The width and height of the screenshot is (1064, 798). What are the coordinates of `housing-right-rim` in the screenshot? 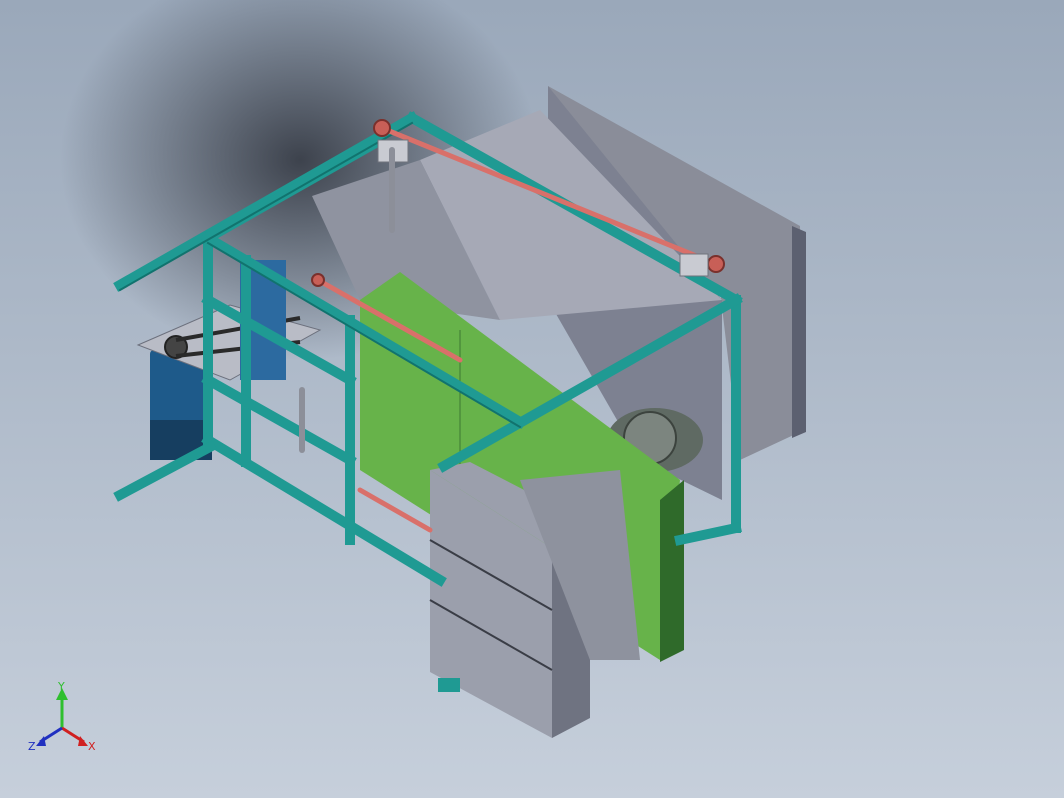 It's located at (799, 332).